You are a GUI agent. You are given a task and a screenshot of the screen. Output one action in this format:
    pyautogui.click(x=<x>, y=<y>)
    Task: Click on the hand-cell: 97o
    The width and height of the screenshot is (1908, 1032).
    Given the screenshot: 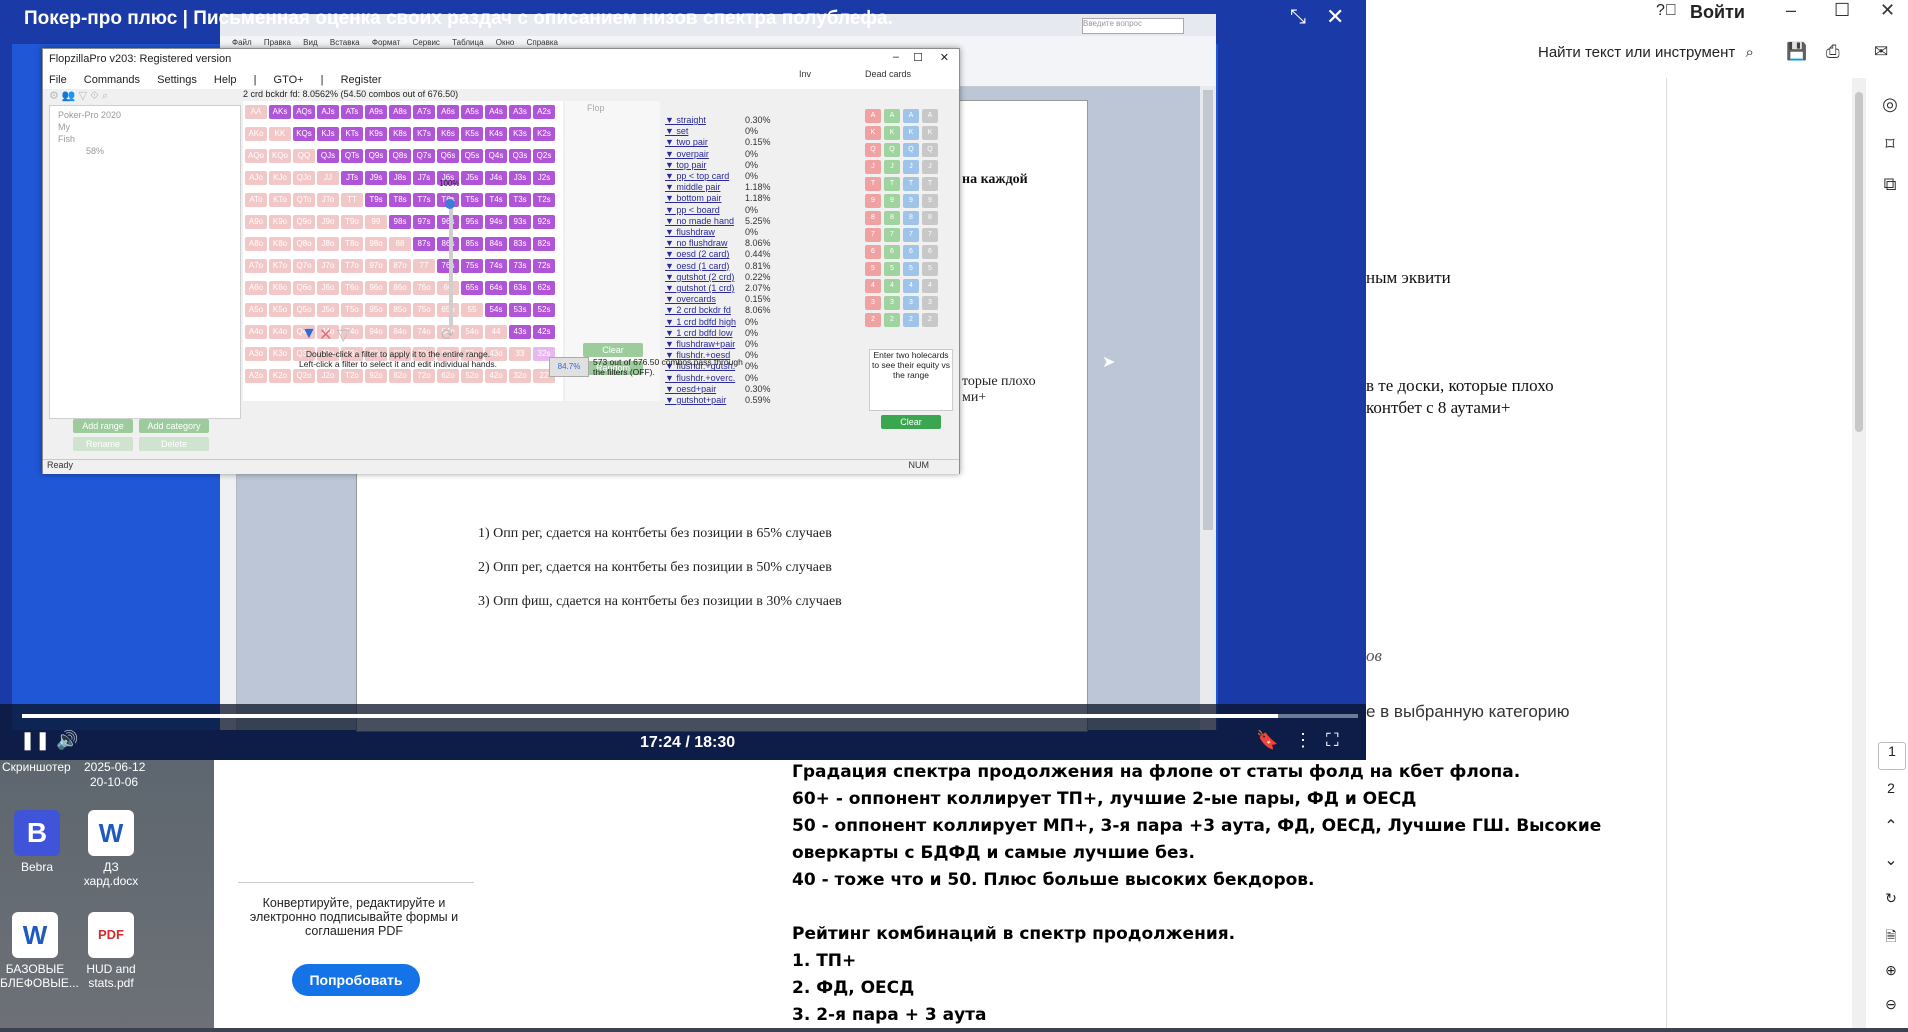 What is the action you would take?
    pyautogui.click(x=376, y=266)
    